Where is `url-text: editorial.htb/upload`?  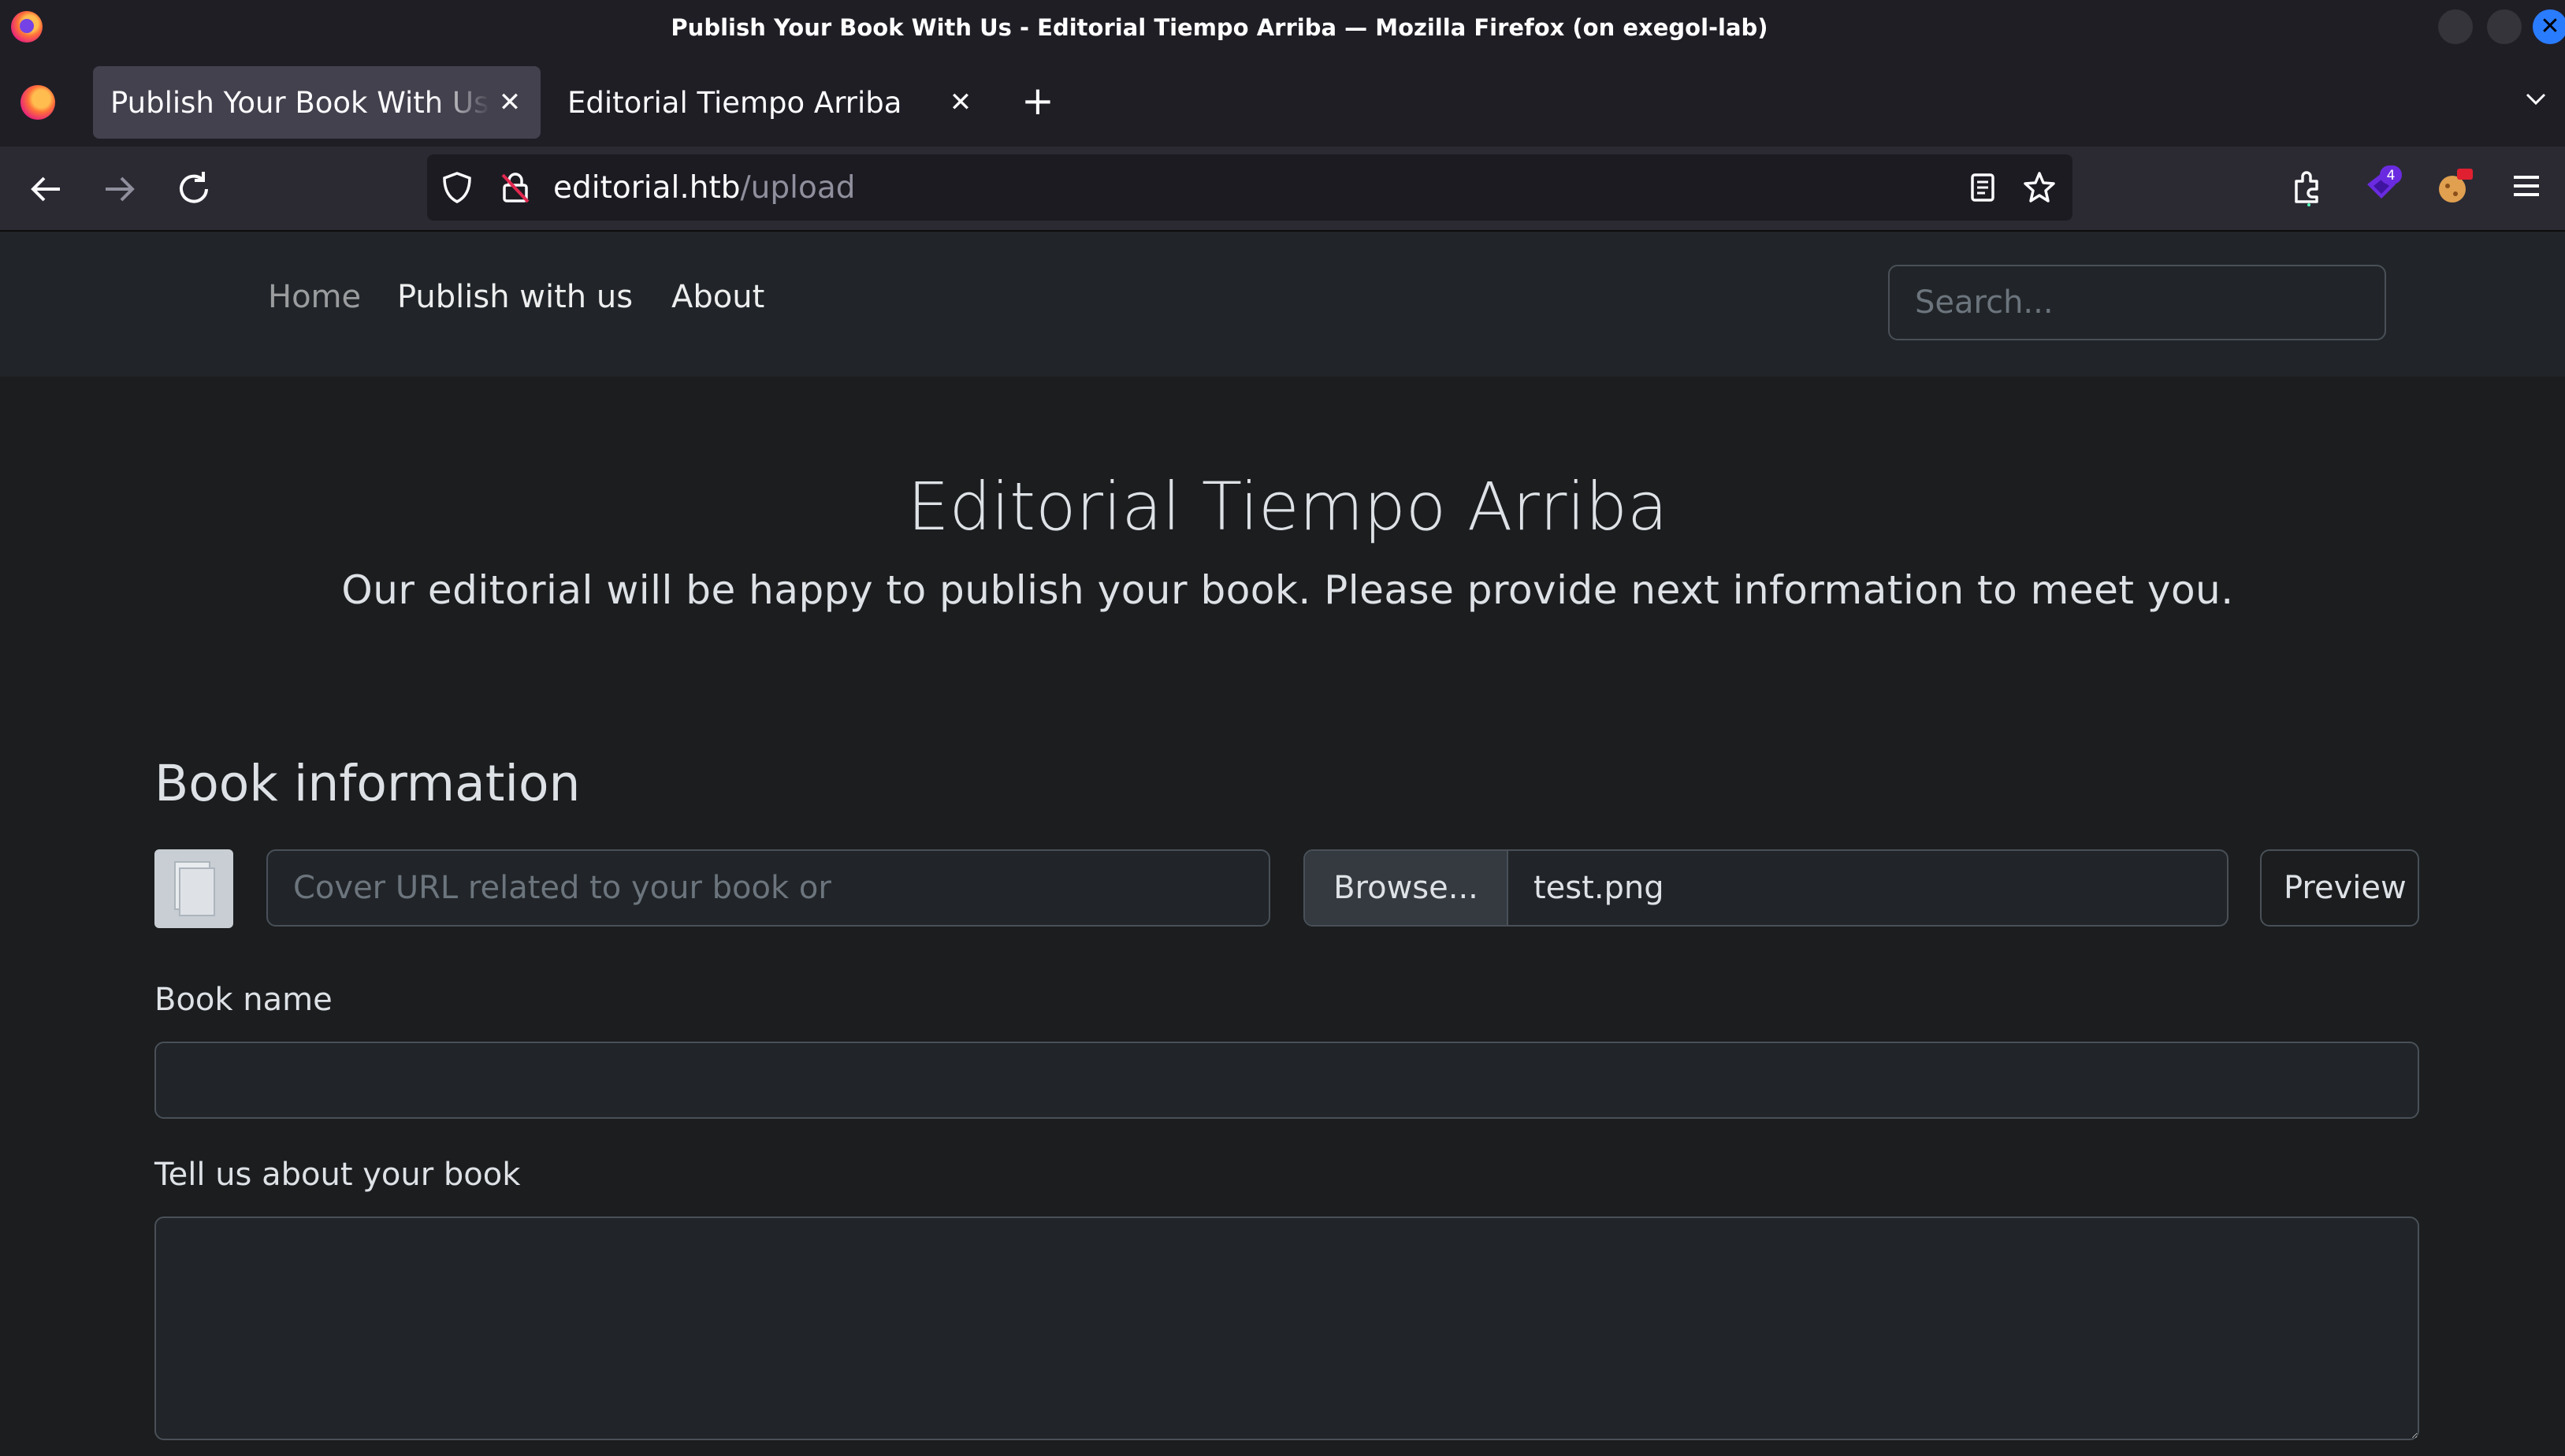
url-text: editorial.htb/upload is located at coordinates (704, 187).